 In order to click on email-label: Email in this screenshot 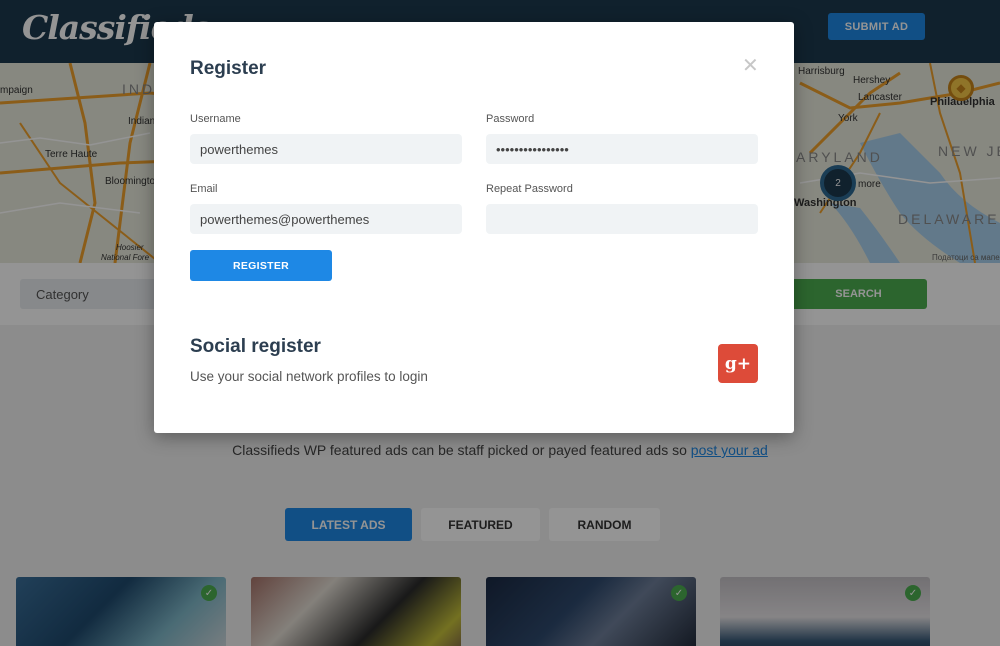, I will do `click(204, 189)`.